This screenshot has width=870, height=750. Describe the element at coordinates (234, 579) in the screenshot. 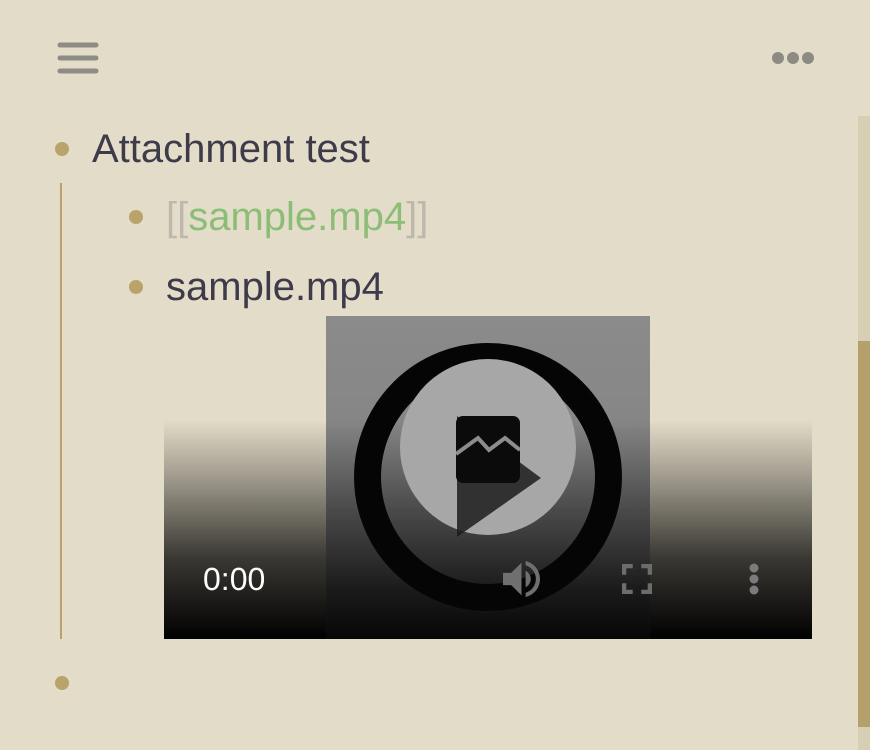

I see `video-time: 0:00` at that location.